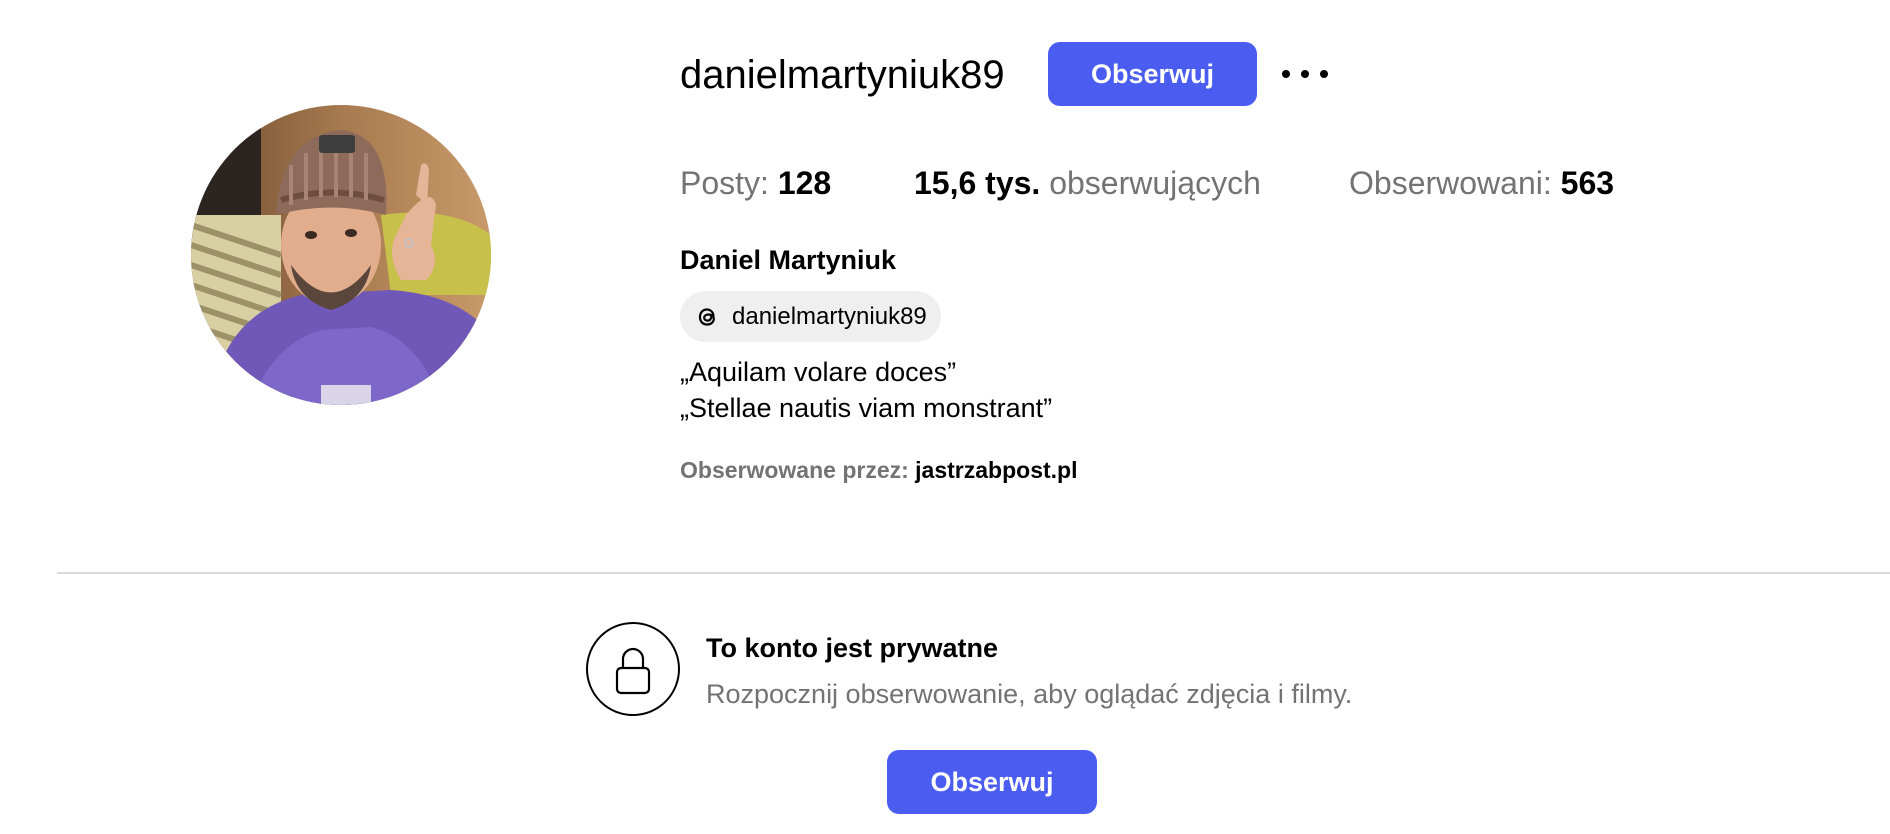 This screenshot has height=834, width=1890. I want to click on follow-button-private: Obserwuj, so click(992, 782).